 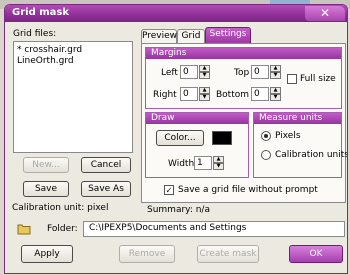 What do you see at coordinates (62, 229) in the screenshot?
I see `folder-label: Folder:` at bounding box center [62, 229].